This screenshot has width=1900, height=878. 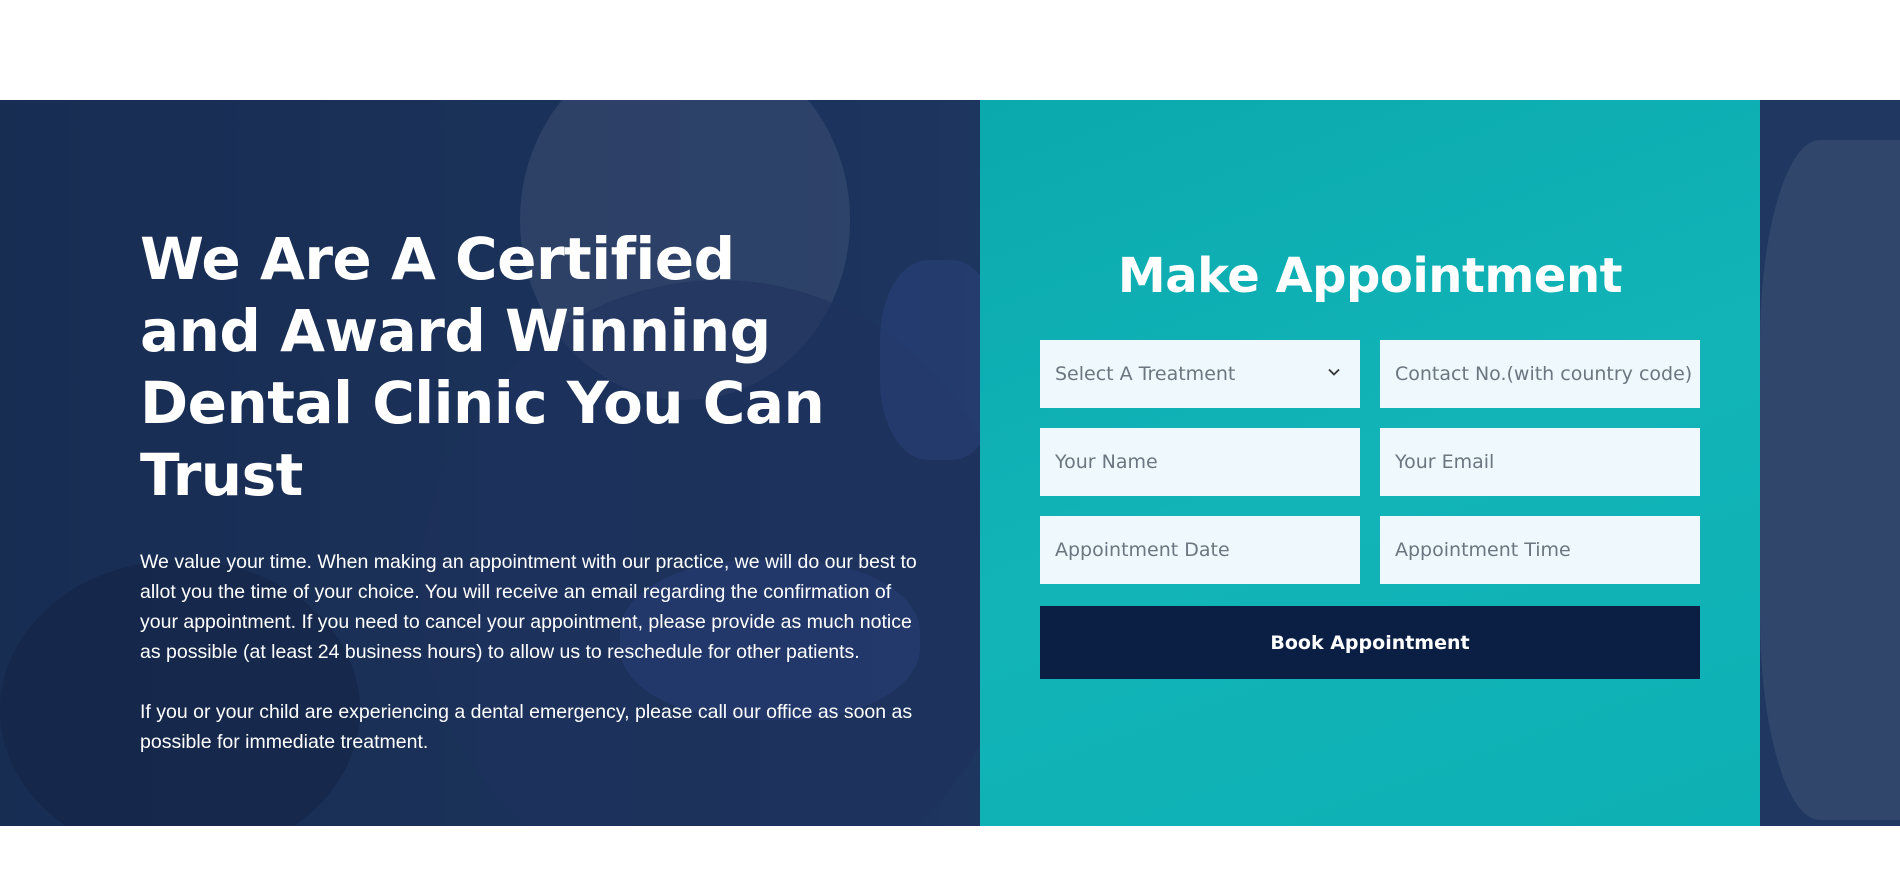 I want to click on name-field, so click(x=1200, y=462).